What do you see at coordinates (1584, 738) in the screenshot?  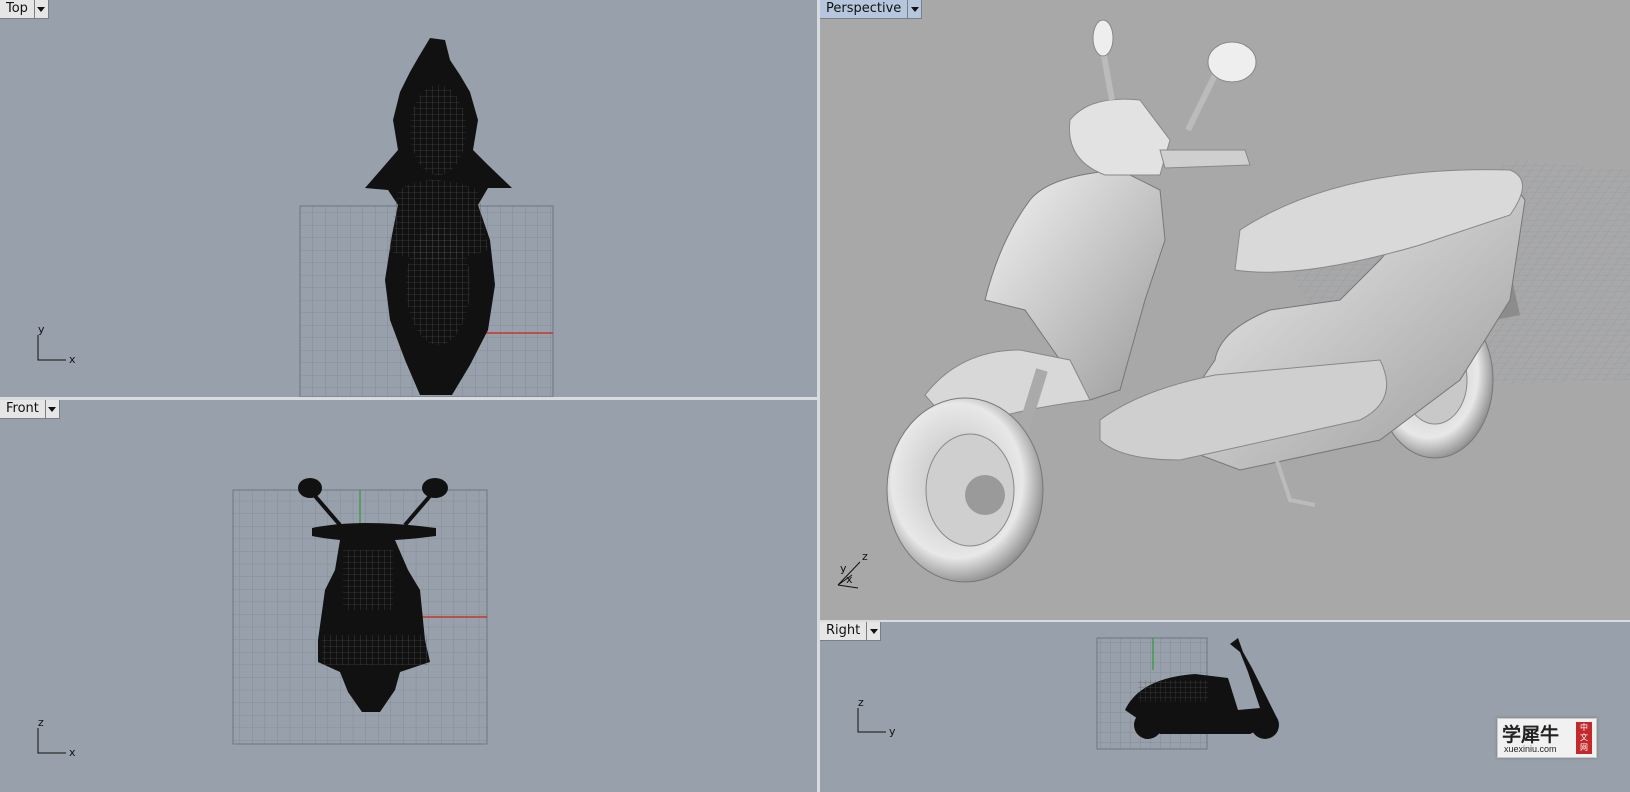 I see `watermark-seal: 中 文 网` at bounding box center [1584, 738].